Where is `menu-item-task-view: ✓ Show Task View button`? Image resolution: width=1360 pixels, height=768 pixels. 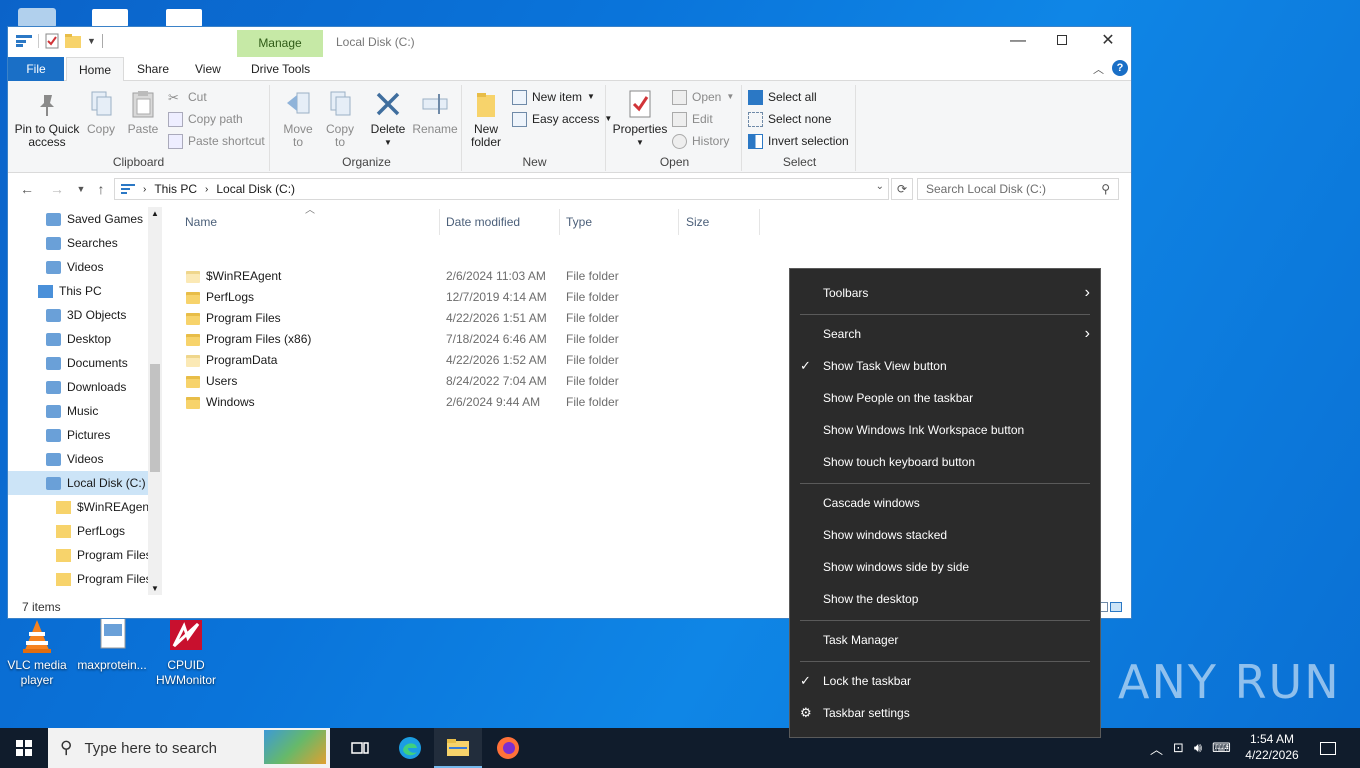 menu-item-task-view: ✓ Show Task View button is located at coordinates (945, 366).